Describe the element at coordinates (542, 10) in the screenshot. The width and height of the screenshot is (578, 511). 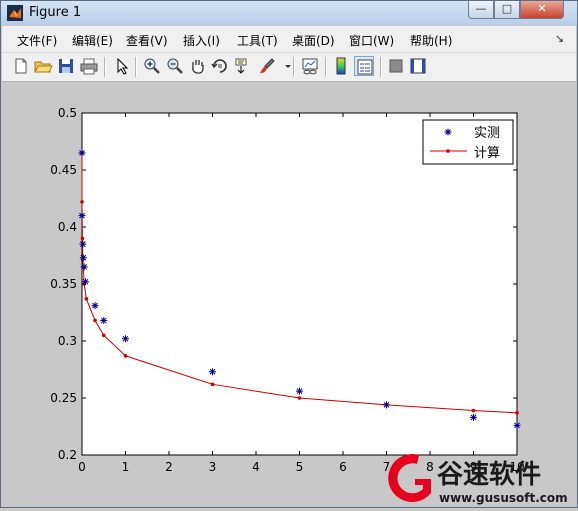
I see `close-button: ✕` at that location.